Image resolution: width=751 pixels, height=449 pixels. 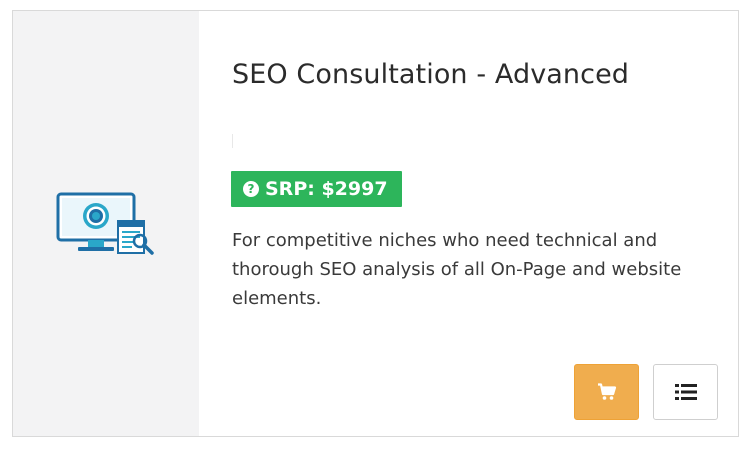 What do you see at coordinates (431, 74) in the screenshot?
I see `product-title: SEO Consultation - Advanced` at bounding box center [431, 74].